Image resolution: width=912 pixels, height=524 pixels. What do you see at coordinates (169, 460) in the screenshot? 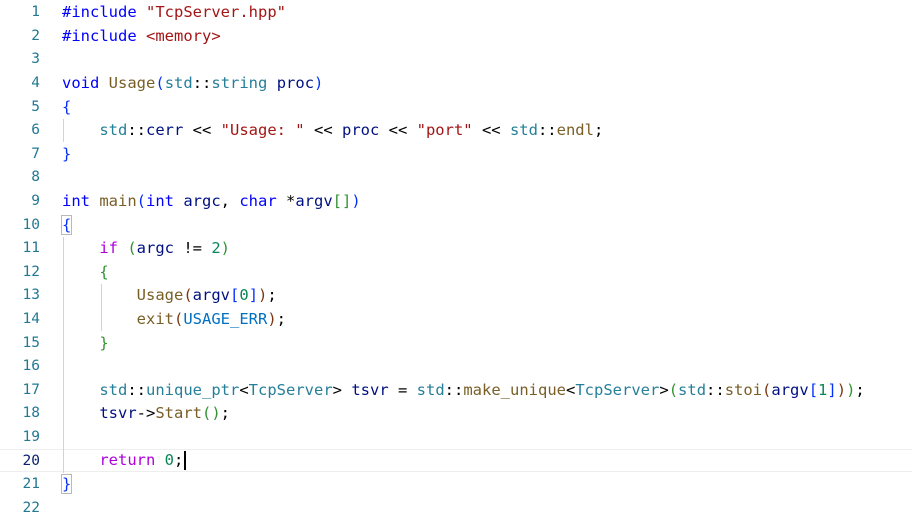
I see `code-token: 0` at bounding box center [169, 460].